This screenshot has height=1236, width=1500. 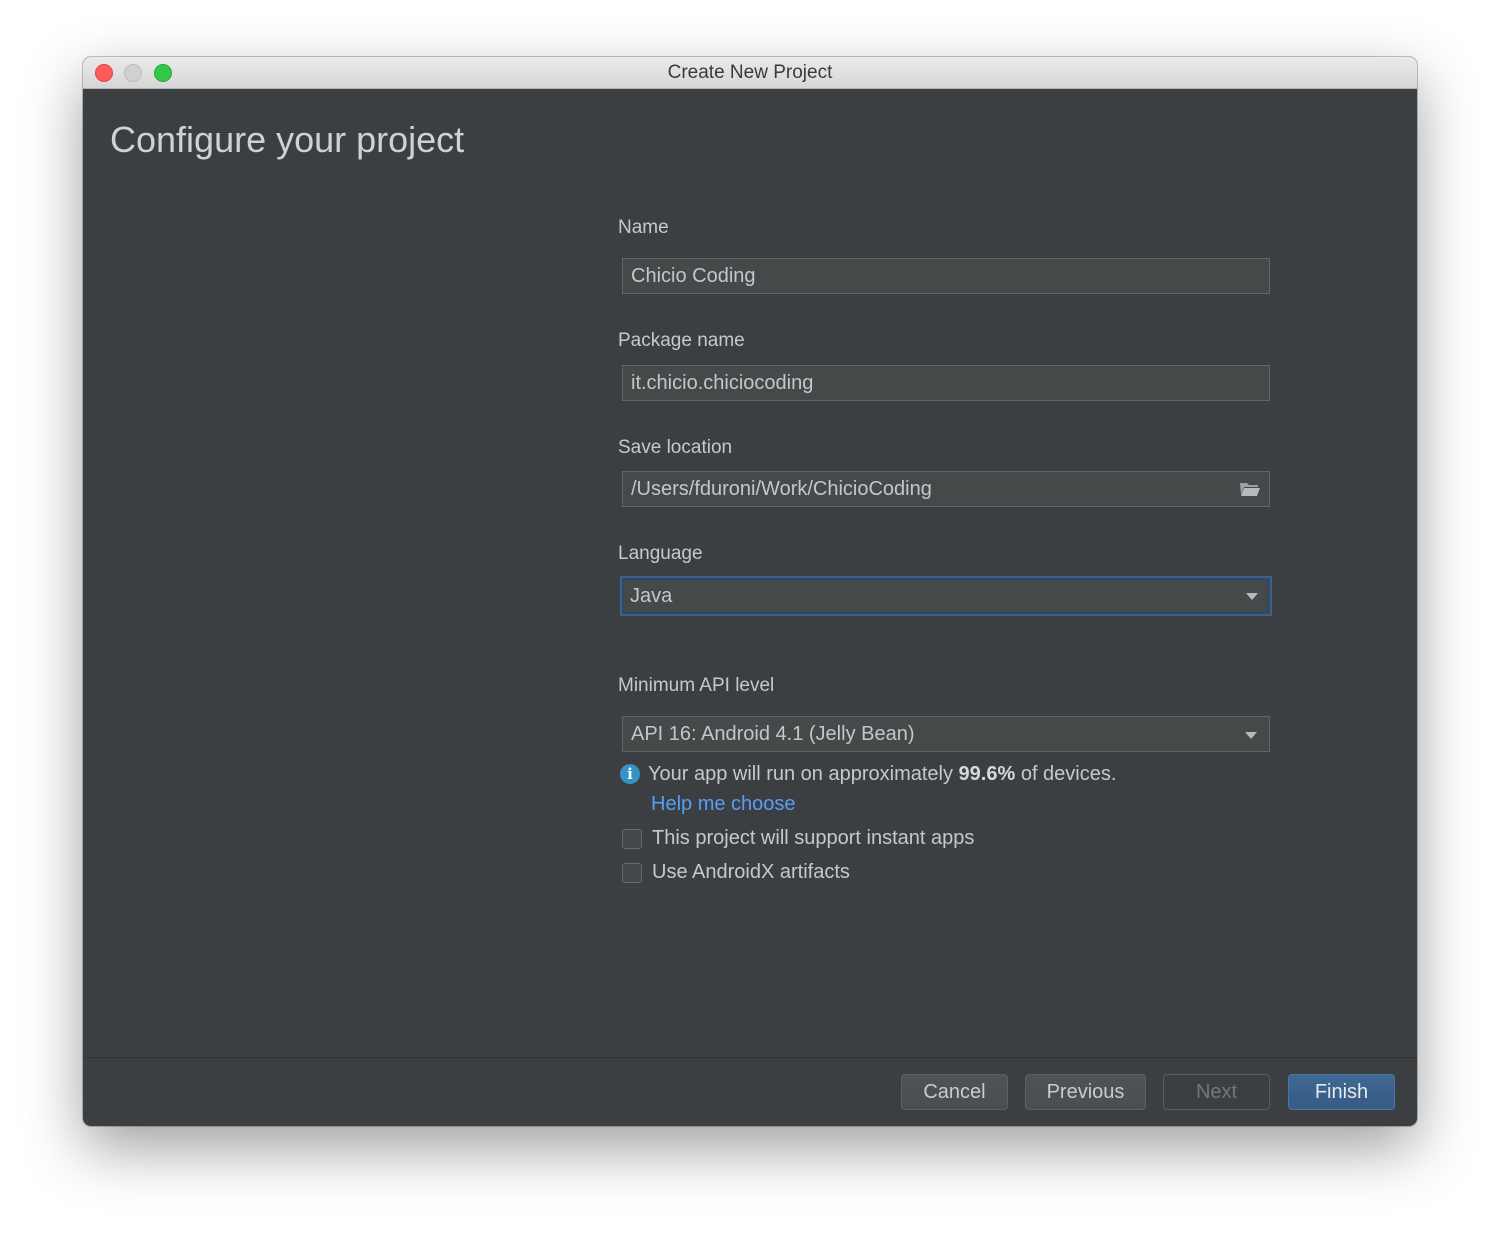 What do you see at coordinates (643, 227) in the screenshot?
I see `name-label: Name` at bounding box center [643, 227].